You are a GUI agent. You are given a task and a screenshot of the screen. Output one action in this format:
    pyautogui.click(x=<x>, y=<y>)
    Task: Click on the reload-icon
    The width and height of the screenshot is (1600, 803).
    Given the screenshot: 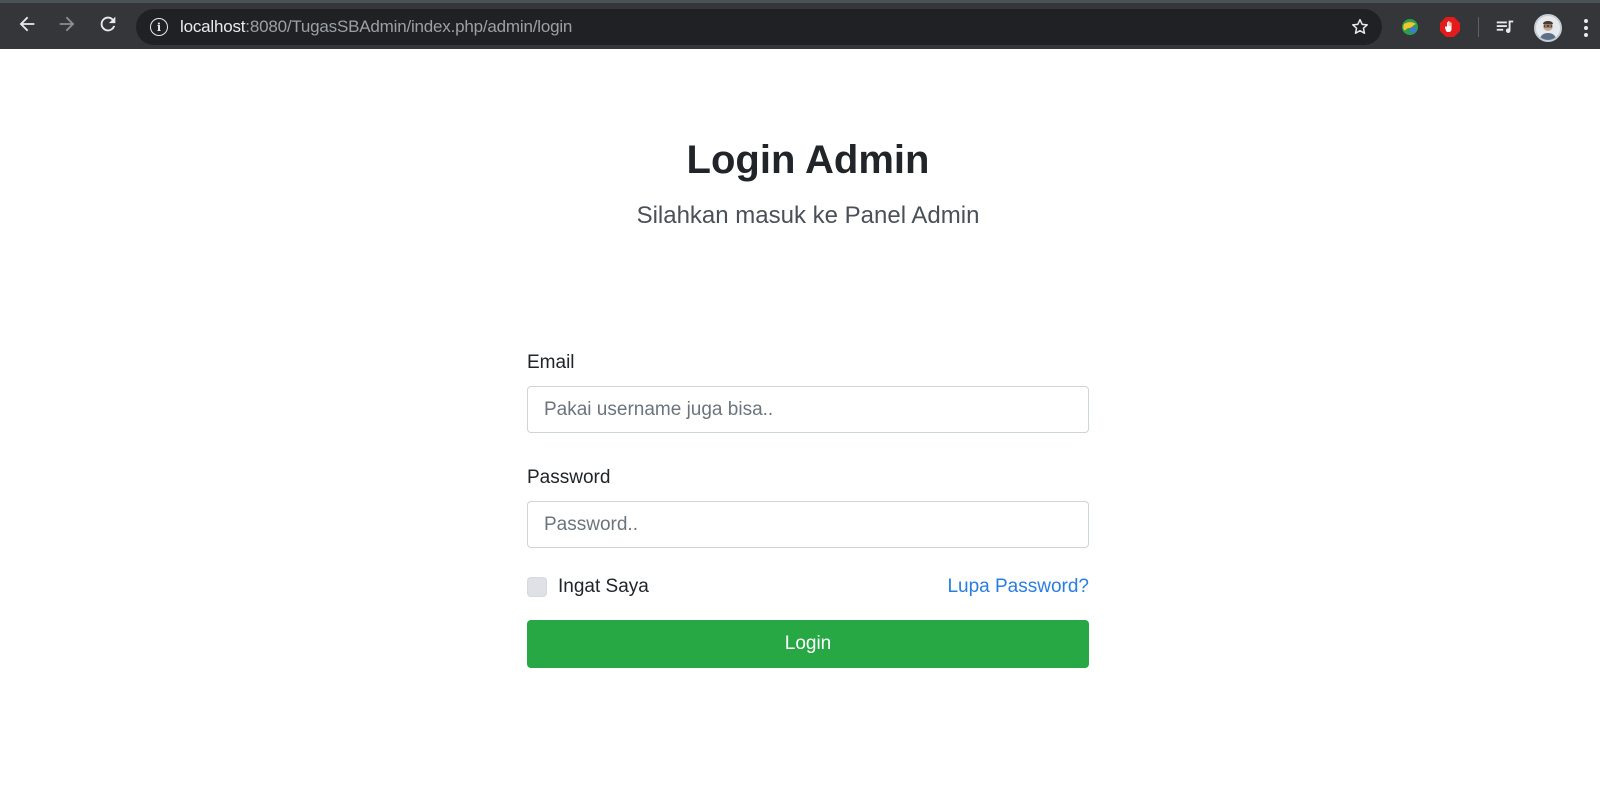 What is the action you would take?
    pyautogui.click(x=108, y=24)
    